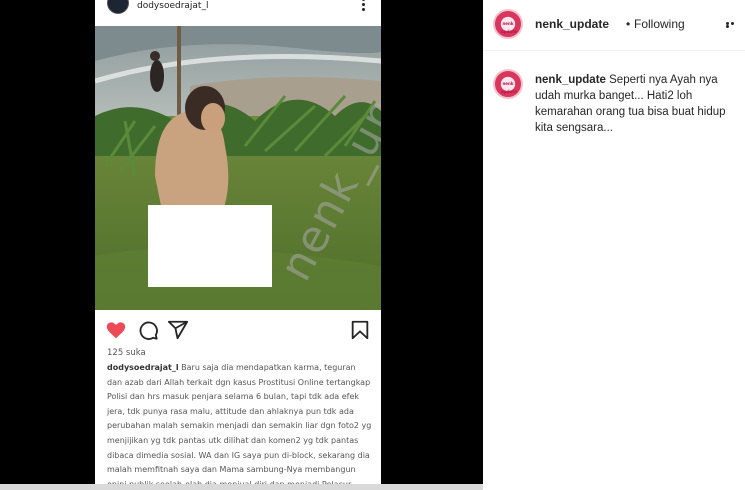 The image size is (745, 490). What do you see at coordinates (126, 353) in the screenshot?
I see `embedded-likes-count: 125 suka` at bounding box center [126, 353].